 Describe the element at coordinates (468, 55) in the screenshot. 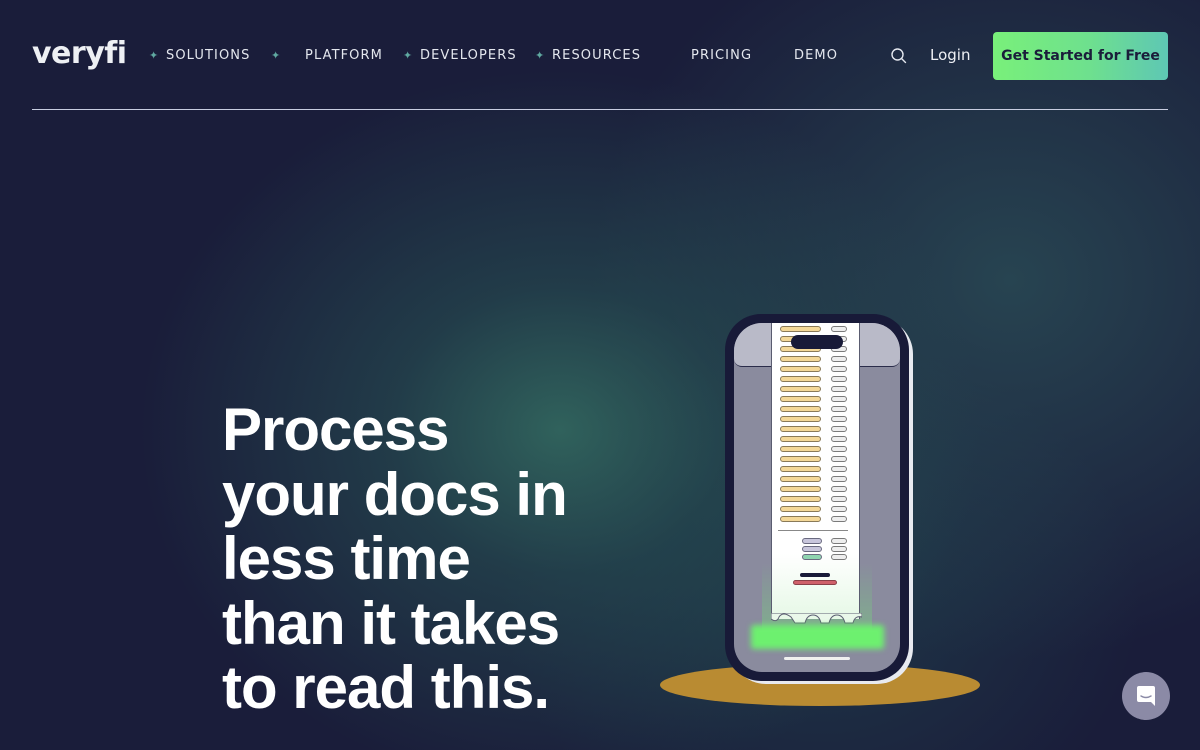

I see `nav-item-label: DEVELOPERS` at that location.